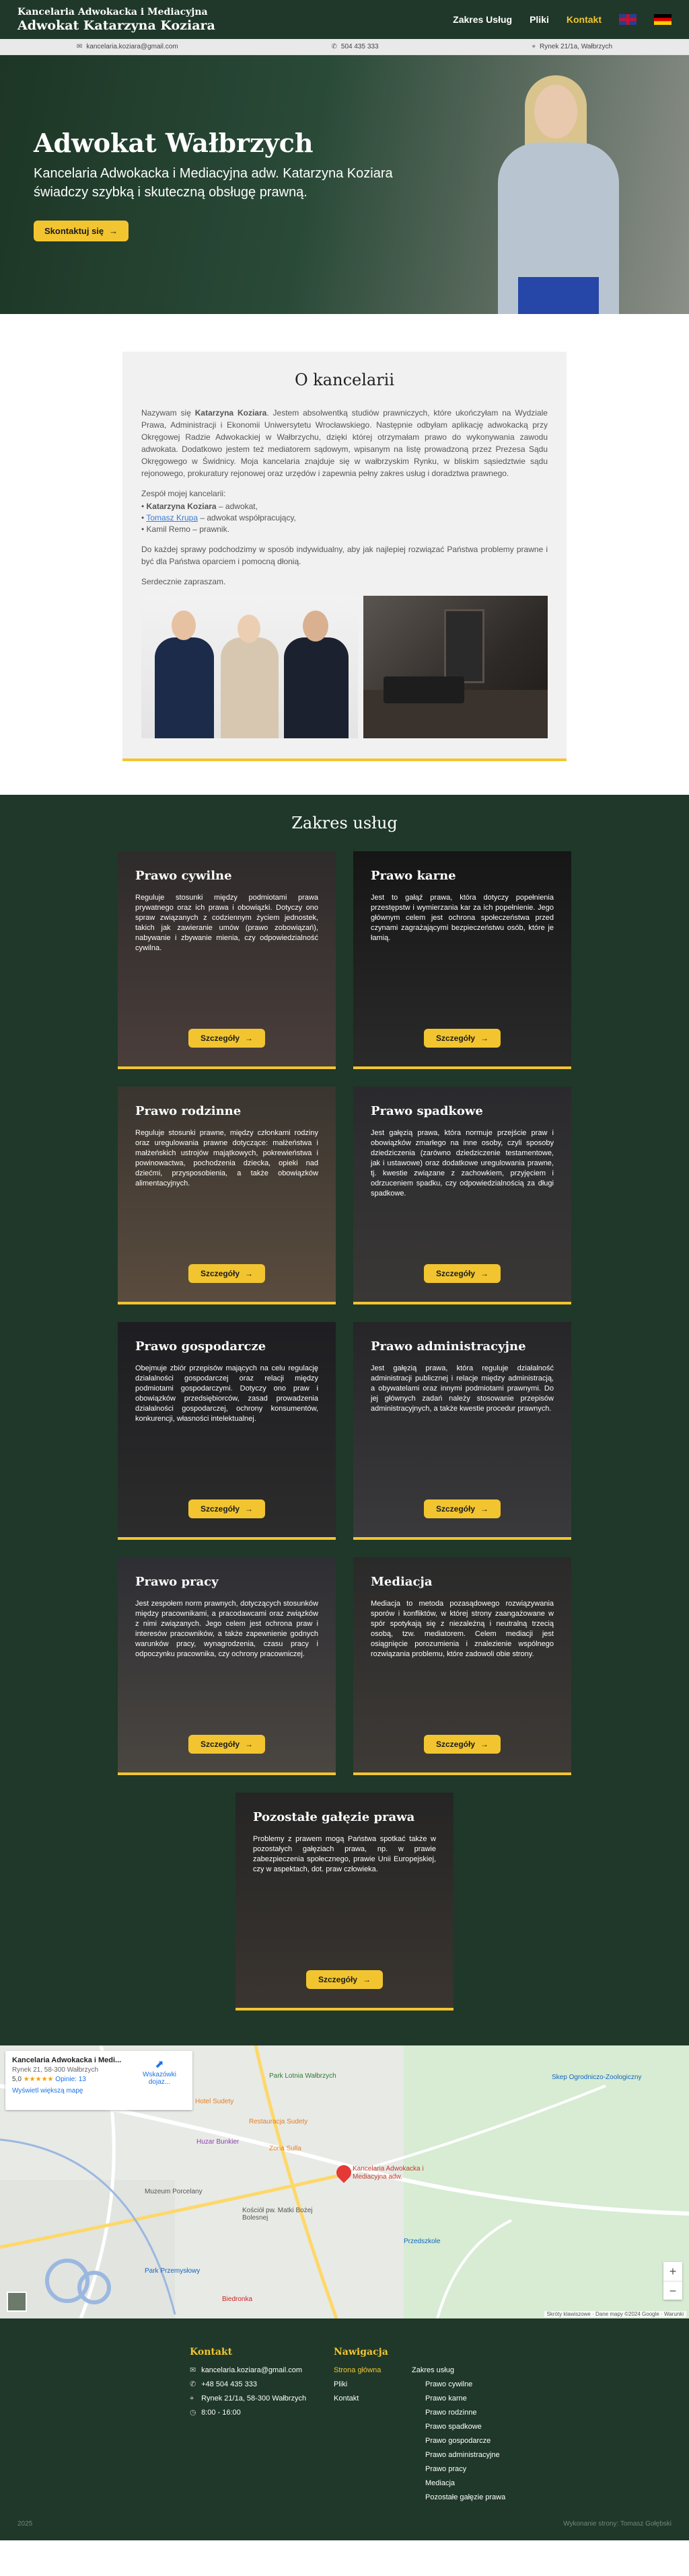 This screenshot has width=689, height=2576. I want to click on footer-service-link: Prawo karne, so click(458, 2399).